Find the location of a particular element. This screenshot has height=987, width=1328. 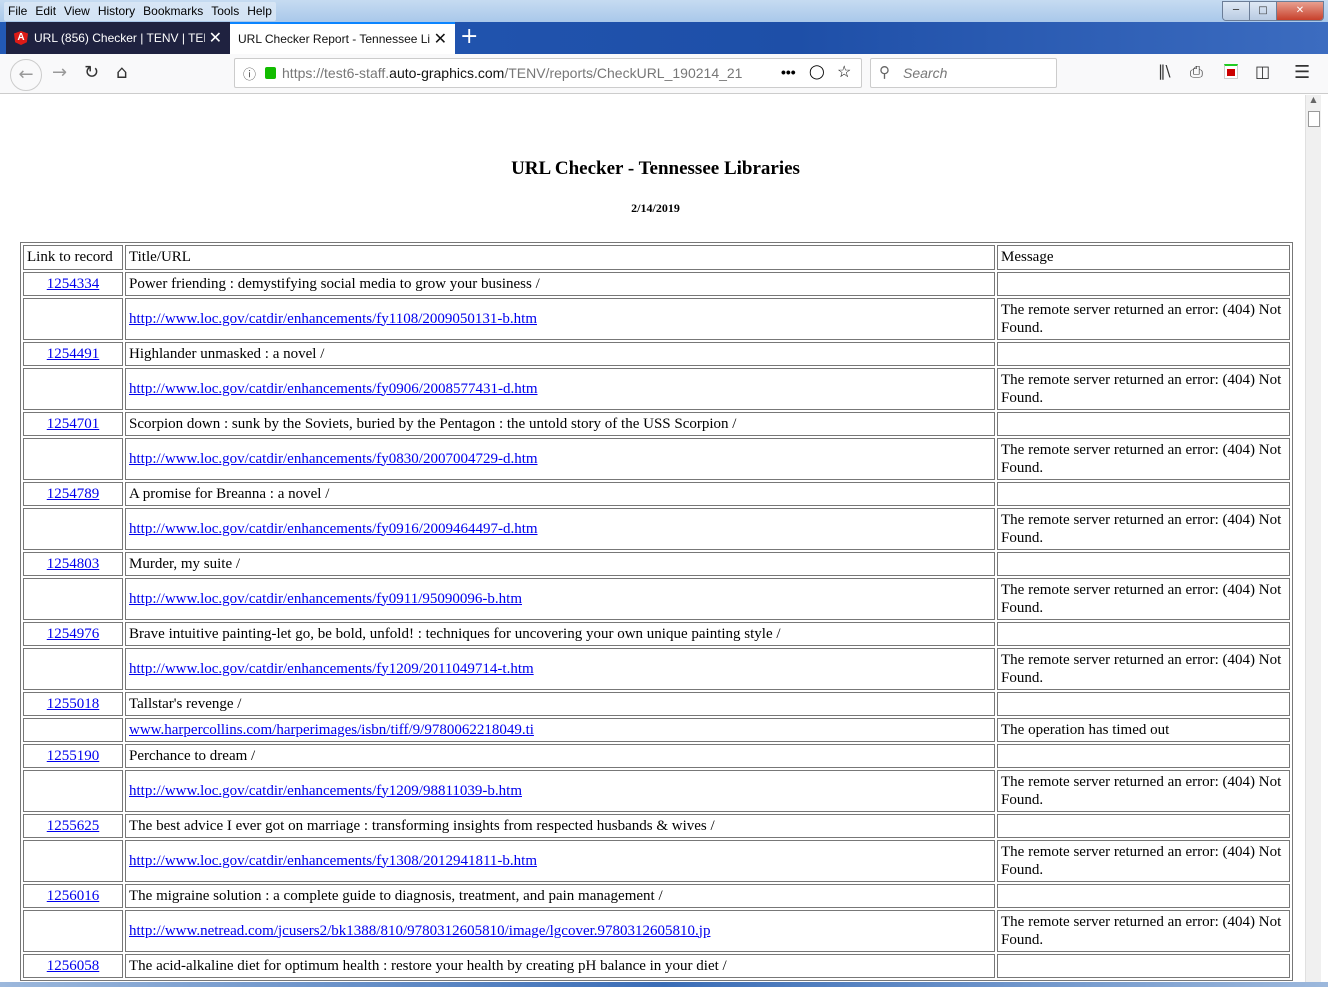

title-cell: A promise for Breanna : a novel / is located at coordinates (560, 494).